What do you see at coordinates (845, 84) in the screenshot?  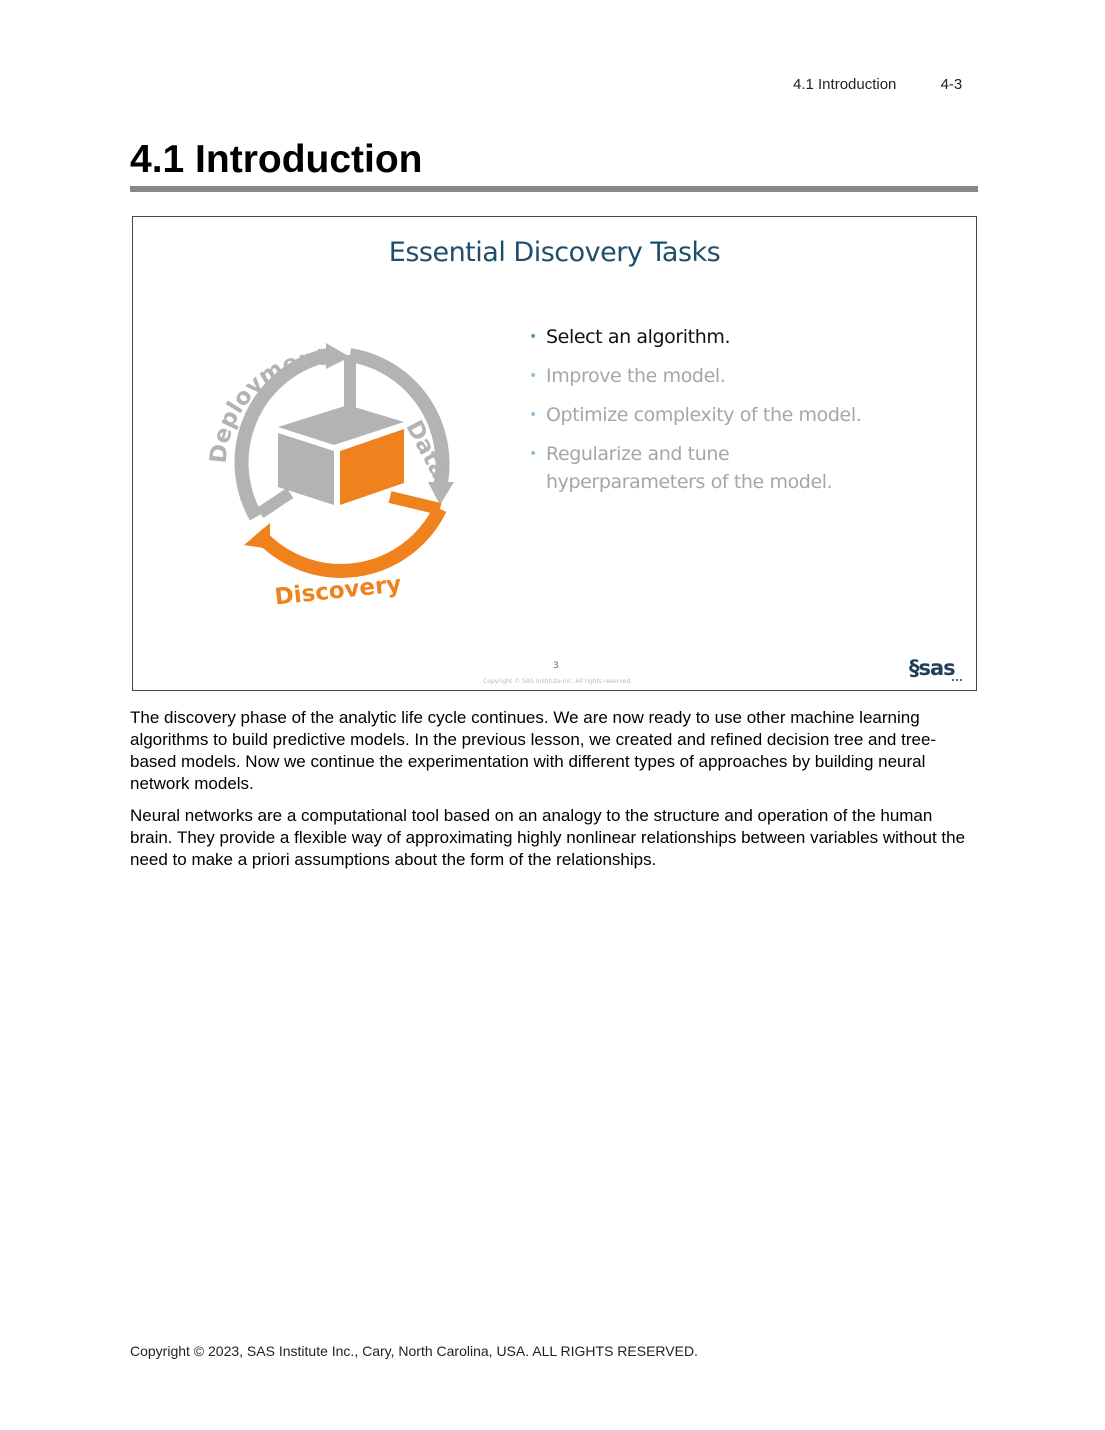 I see `running-header-section: 4.1 Introduction` at bounding box center [845, 84].